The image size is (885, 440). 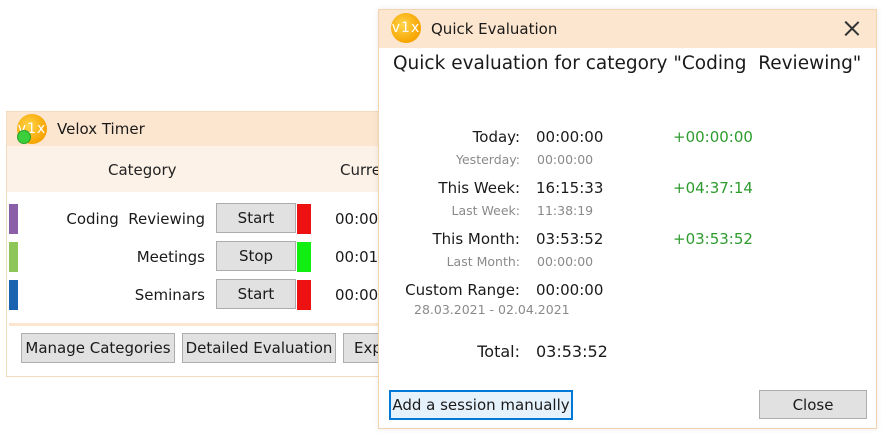 I want to click on footer-divider, so click(x=195, y=324).